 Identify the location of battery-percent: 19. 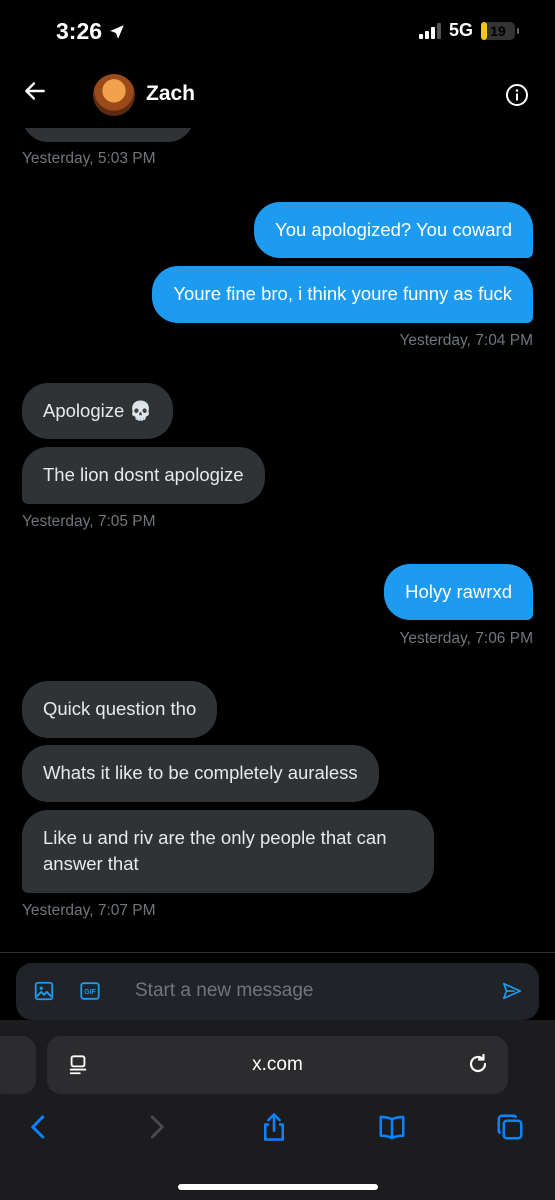
(498, 30).